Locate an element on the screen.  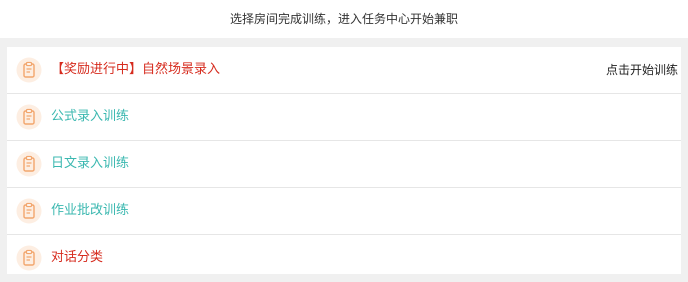
room-label: 公式录入训练 is located at coordinates (90, 116).